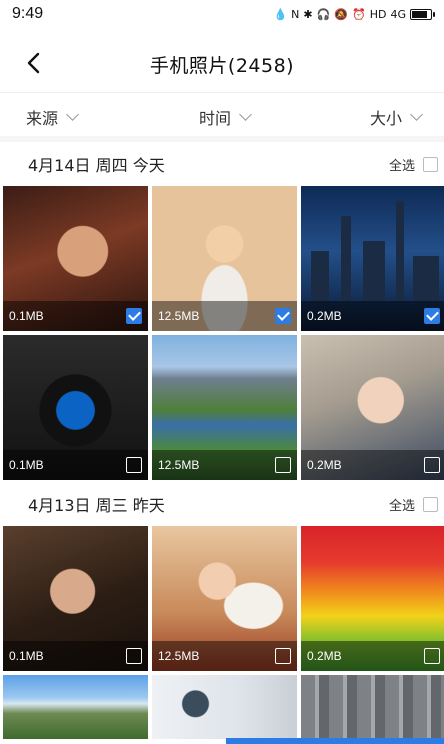 Image resolution: width=444 pixels, height=744 pixels. What do you see at coordinates (222, 14) in the screenshot?
I see `status-bar: 9:49 💧 N ✱ 🎧 🔕 ⏰ HD 4G` at bounding box center [222, 14].